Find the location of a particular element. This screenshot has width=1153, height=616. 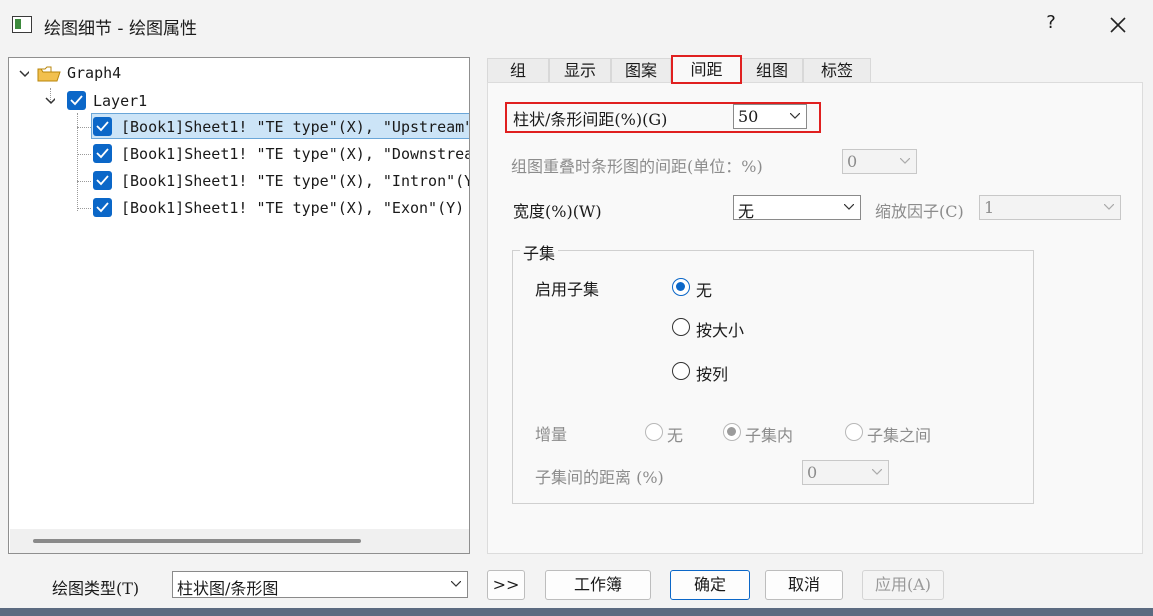

ok-button: 确定 is located at coordinates (710, 585).